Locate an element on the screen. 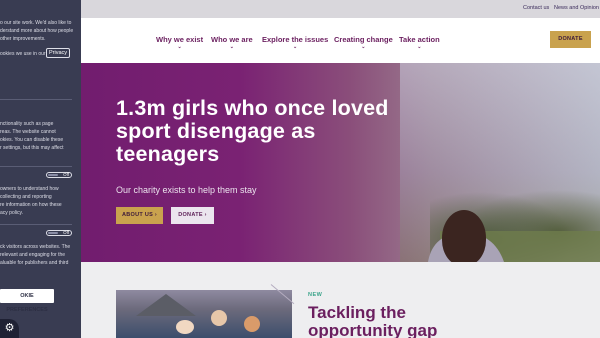 This screenshot has width=600, height=338. utility-bar: Contact us News and Opinion is located at coordinates (300, 9).